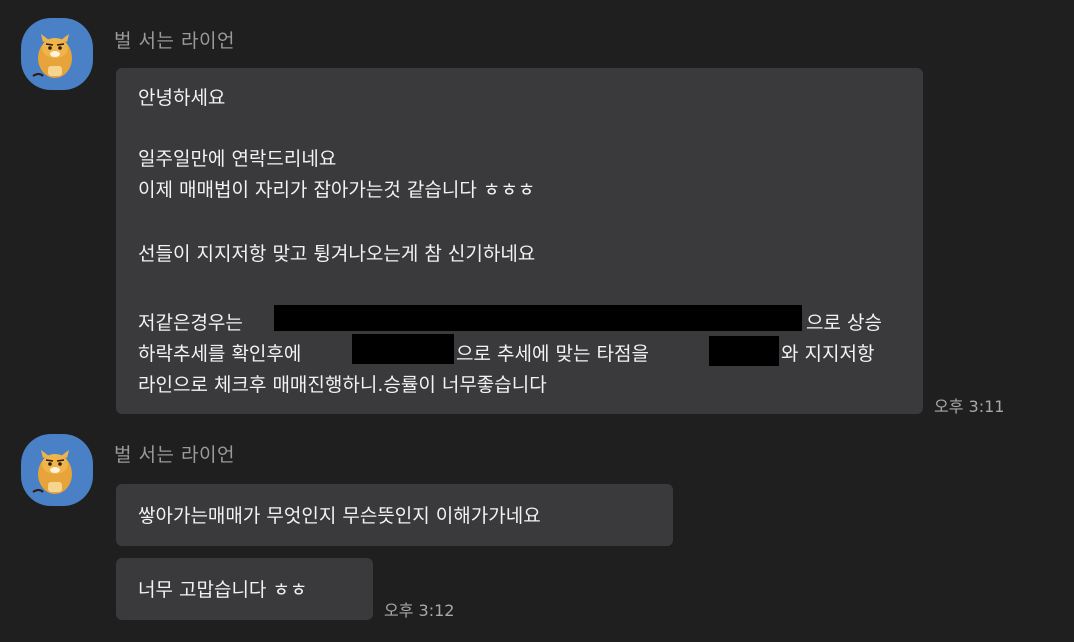  Describe the element at coordinates (182, 98) in the screenshot. I see `message-line: 안녕하세요` at that location.